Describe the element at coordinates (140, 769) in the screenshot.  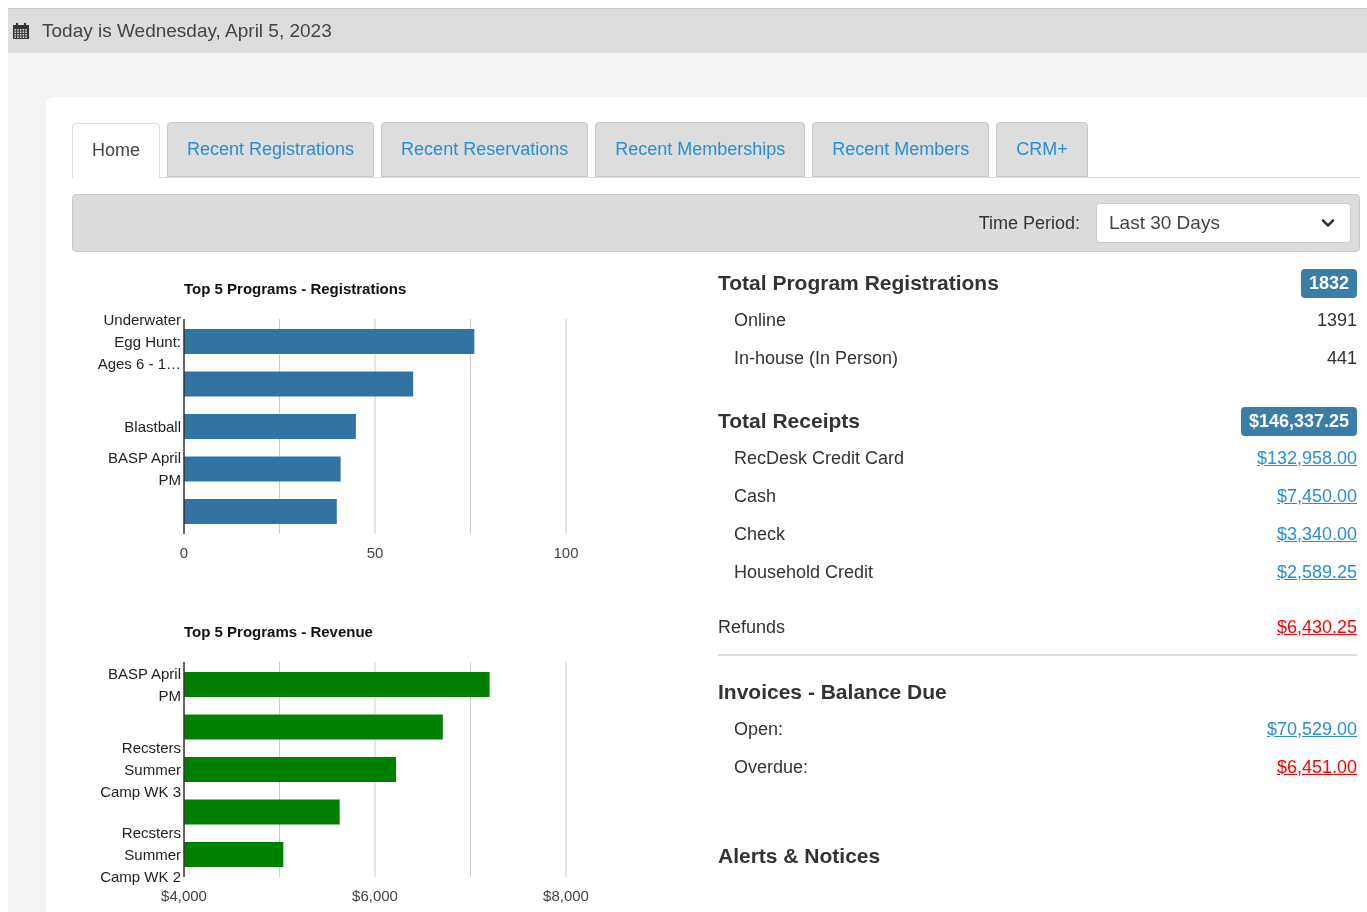
I see `axis-label: Recsters Summer Camp WK 3` at that location.